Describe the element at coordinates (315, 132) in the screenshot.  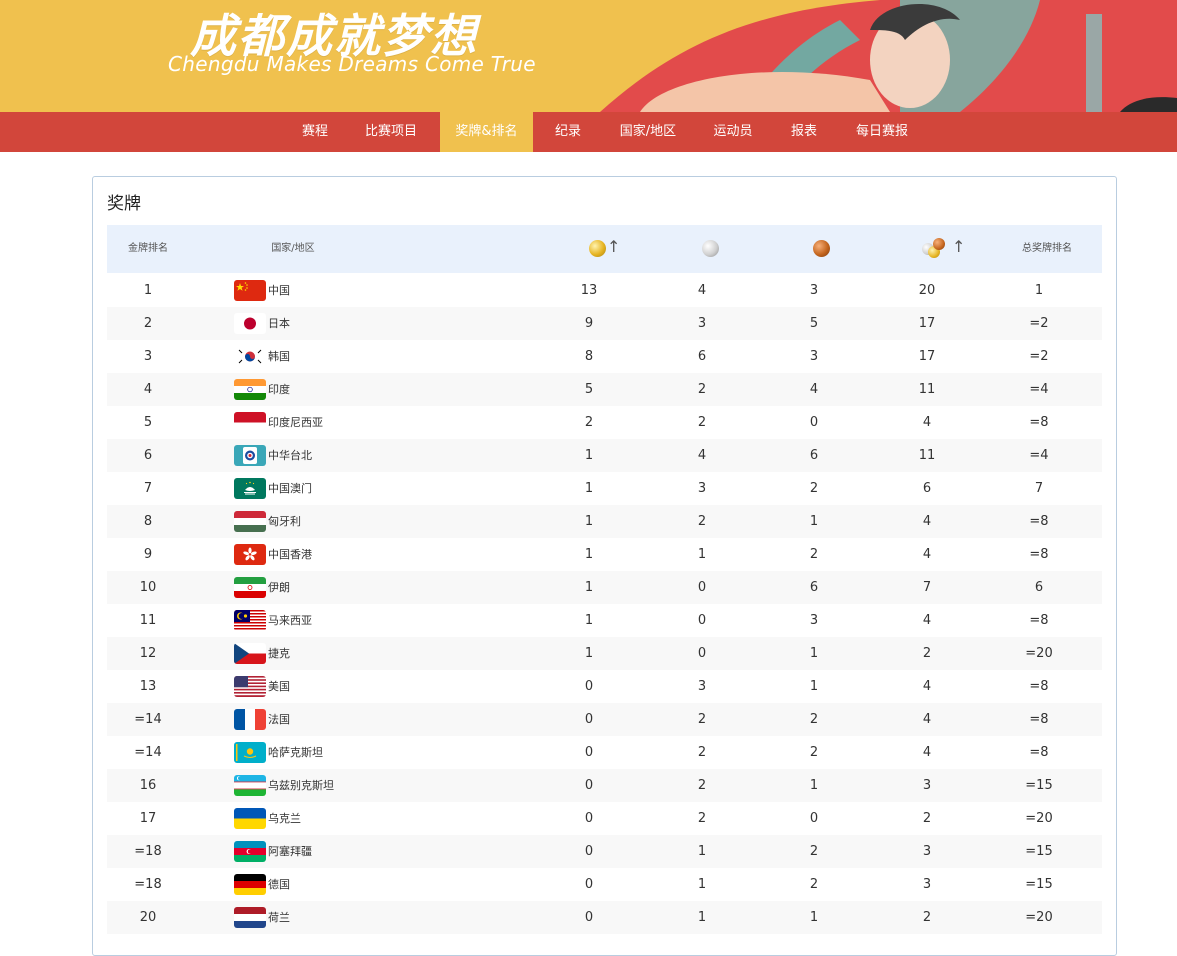
I see `nav-item-schedule: 赛程` at that location.